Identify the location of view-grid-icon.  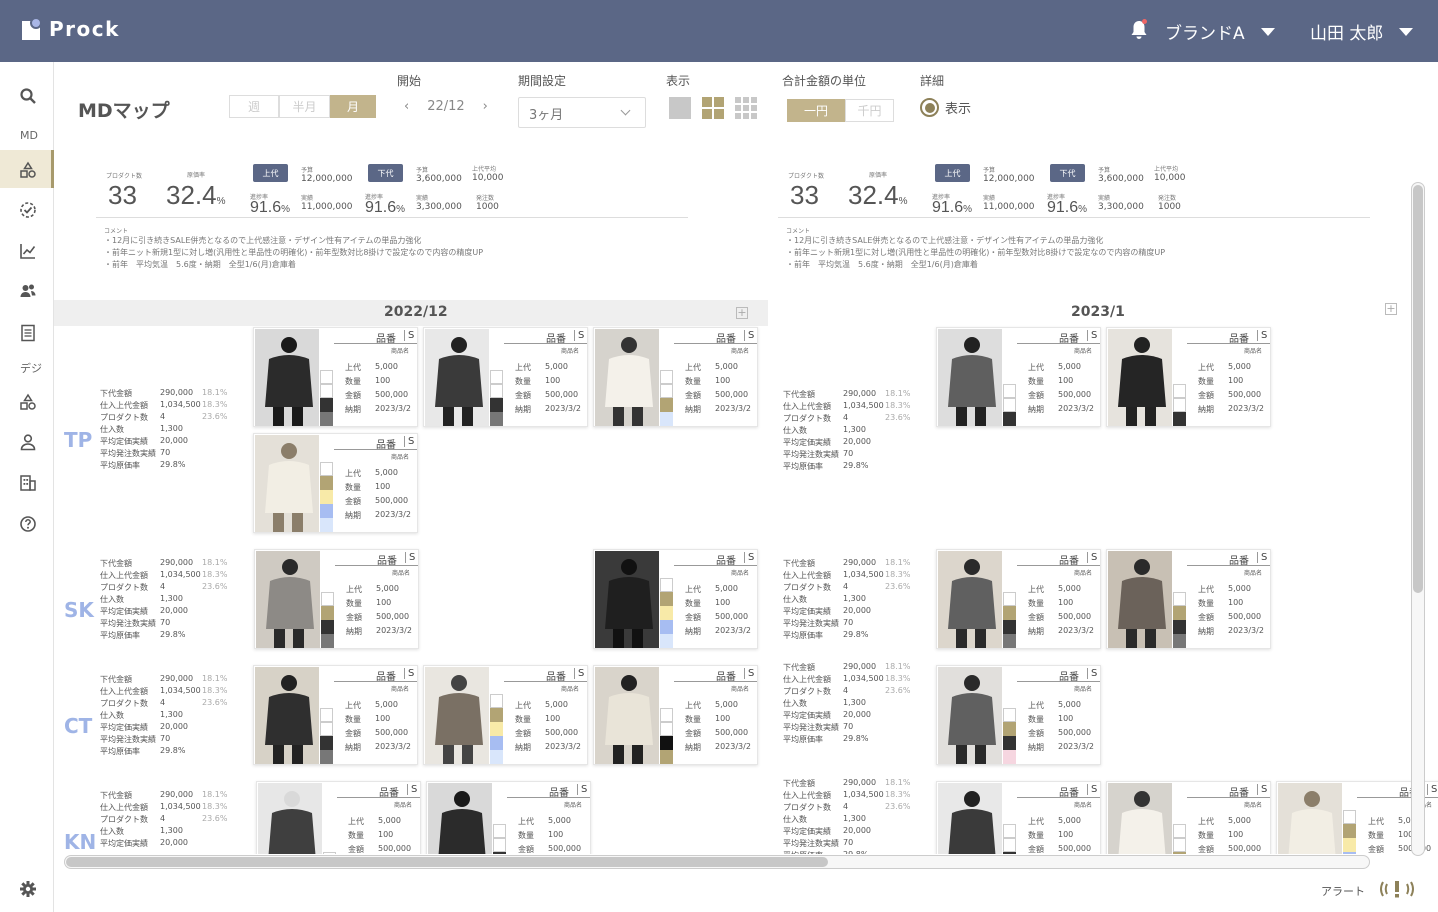
(713, 110).